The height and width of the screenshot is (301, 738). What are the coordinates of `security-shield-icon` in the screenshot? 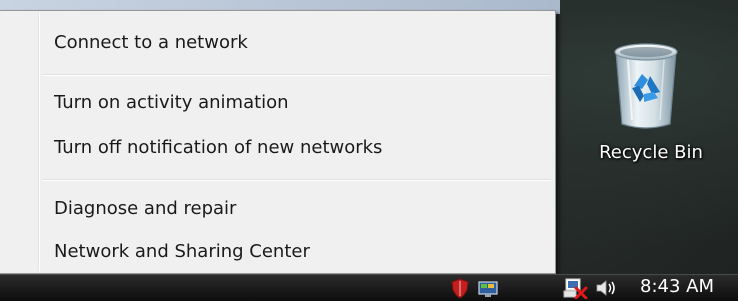 It's located at (460, 288).